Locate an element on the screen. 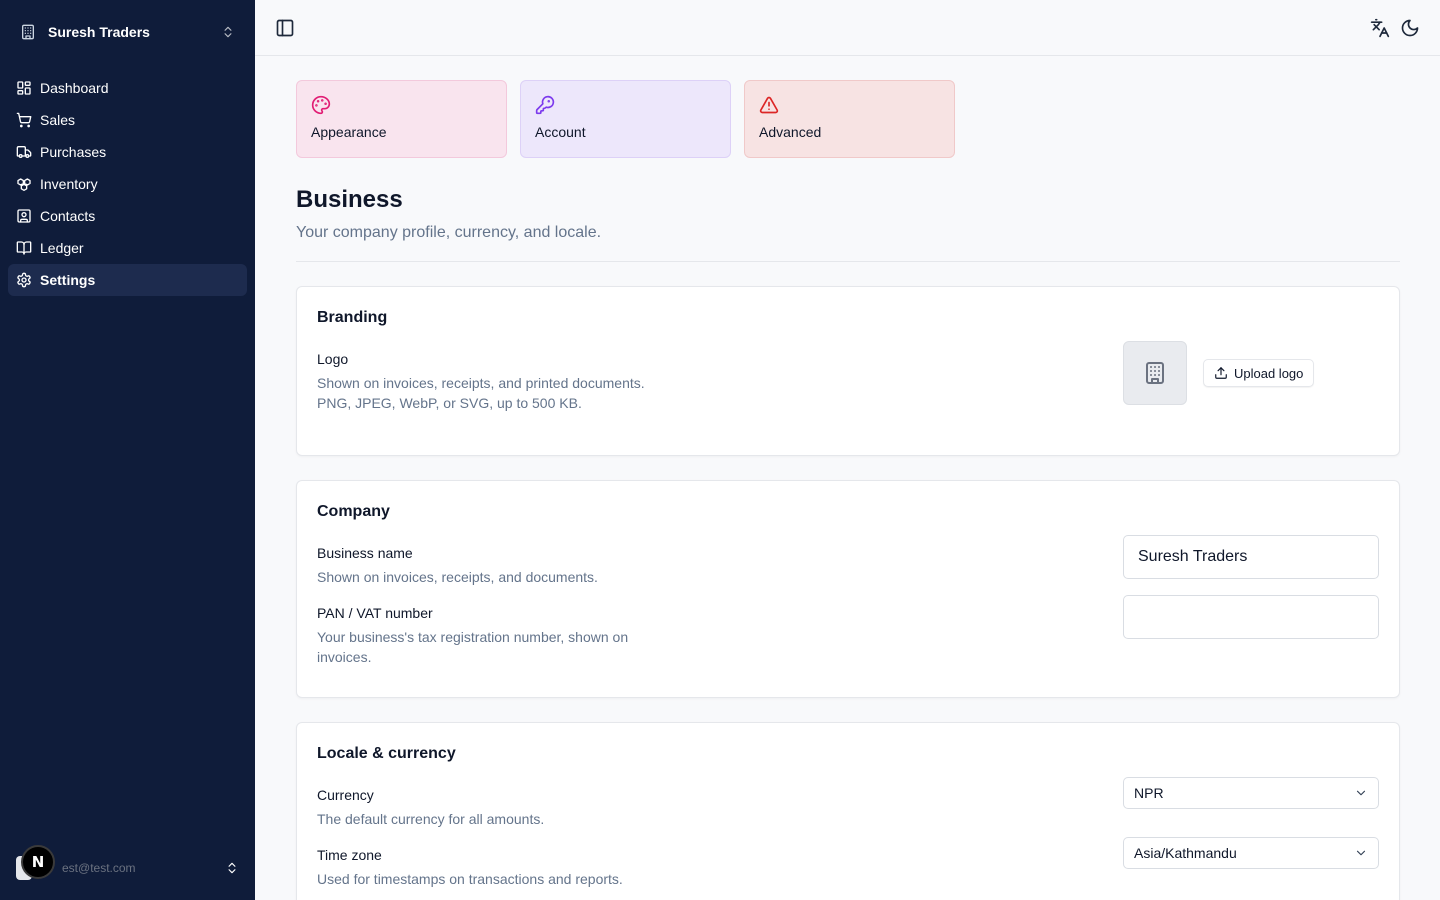 Image resolution: width=1440 pixels, height=900 pixels. warning-icon is located at coordinates (769, 105).